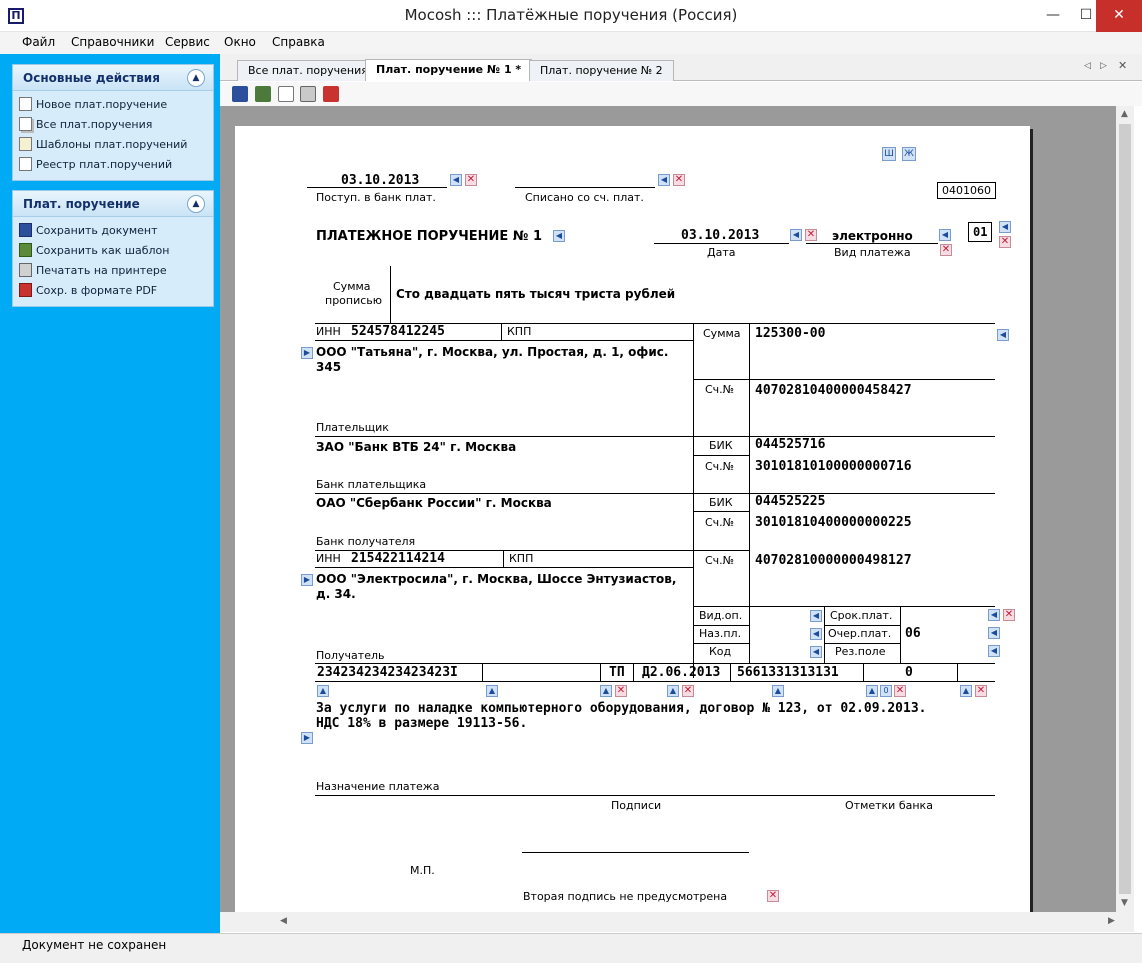 This screenshot has height=963, width=1142. What do you see at coordinates (621, 691) in the screenshot?
I see `basis-clear-button: ✕` at bounding box center [621, 691].